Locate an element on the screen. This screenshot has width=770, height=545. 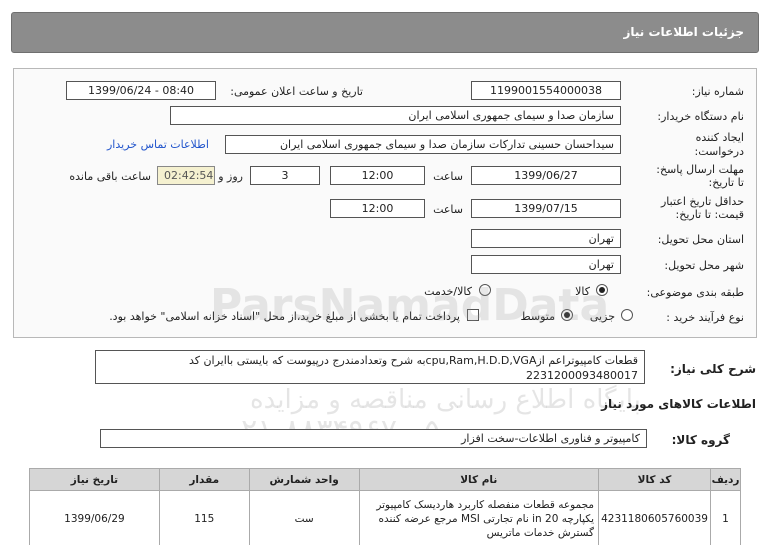
col-code: کد کالا is located at coordinates (655, 479).